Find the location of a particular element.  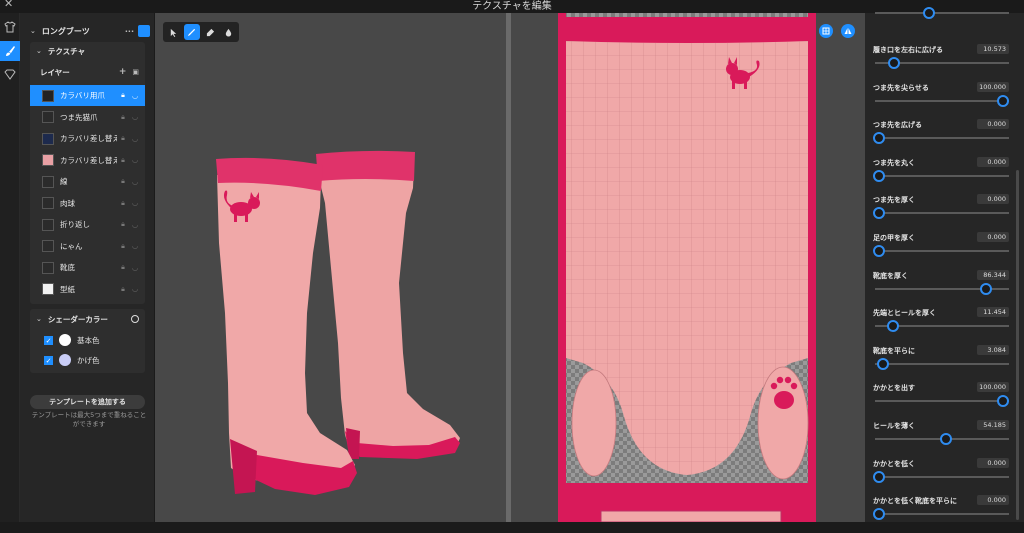

tag-icon is located at coordinates (10, 75).